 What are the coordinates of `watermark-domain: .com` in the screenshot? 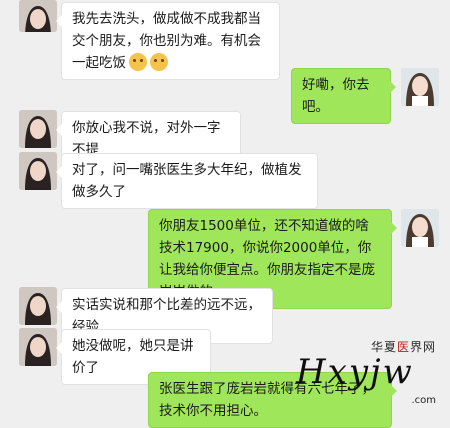 It's located at (423, 400).